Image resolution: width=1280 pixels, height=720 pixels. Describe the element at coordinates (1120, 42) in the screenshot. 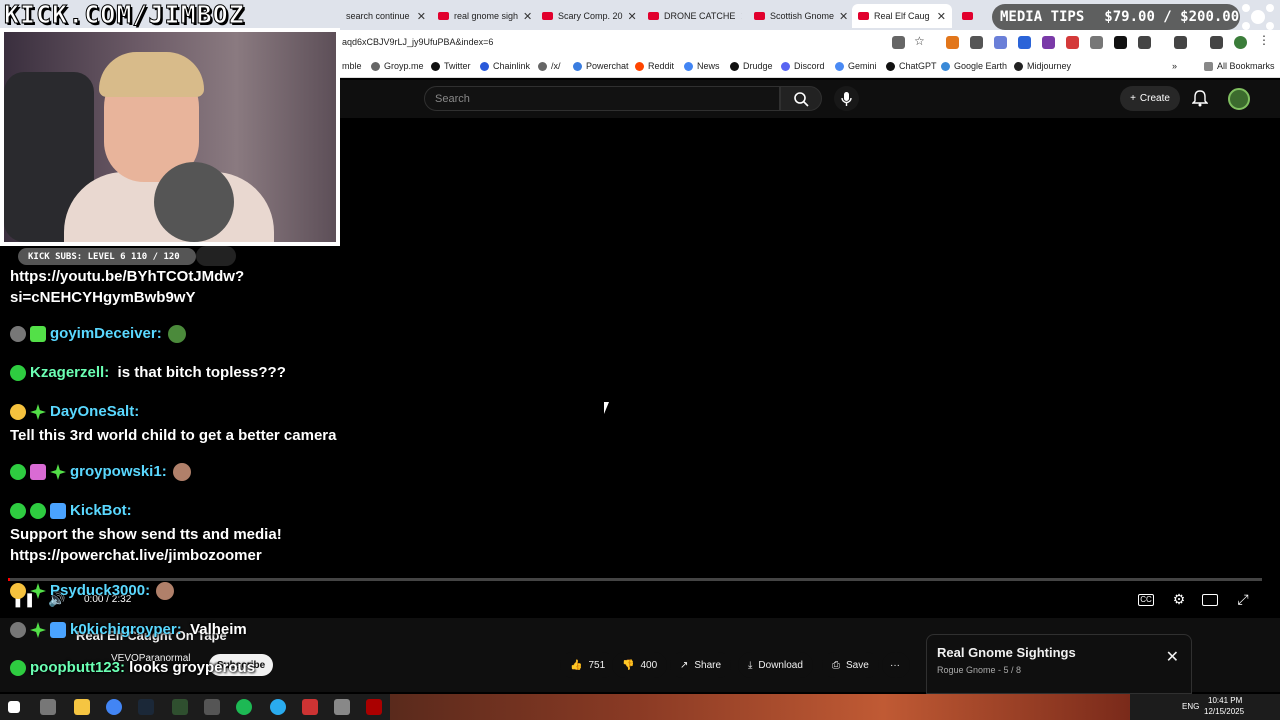

I see `x-icon` at that location.